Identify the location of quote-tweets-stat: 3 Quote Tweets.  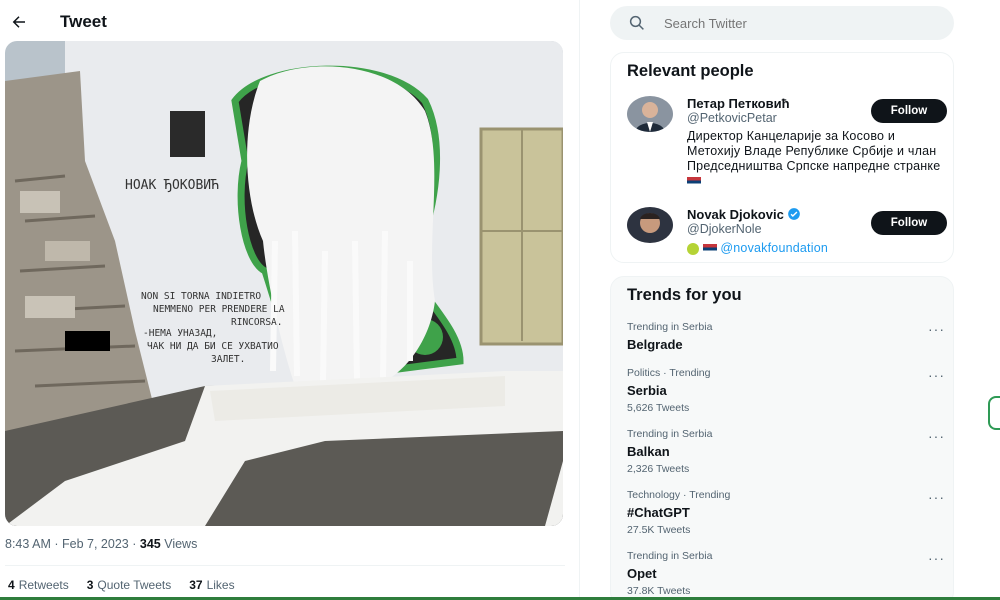
(129, 585).